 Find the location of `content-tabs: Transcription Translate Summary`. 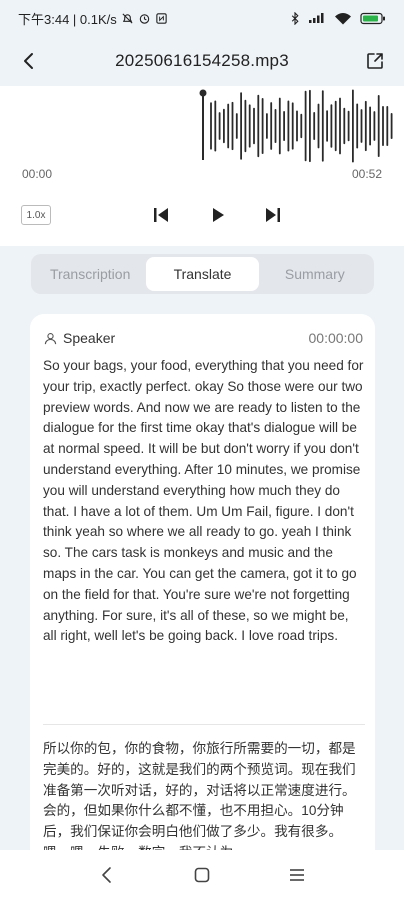

content-tabs: Transcription Translate Summary is located at coordinates (202, 274).